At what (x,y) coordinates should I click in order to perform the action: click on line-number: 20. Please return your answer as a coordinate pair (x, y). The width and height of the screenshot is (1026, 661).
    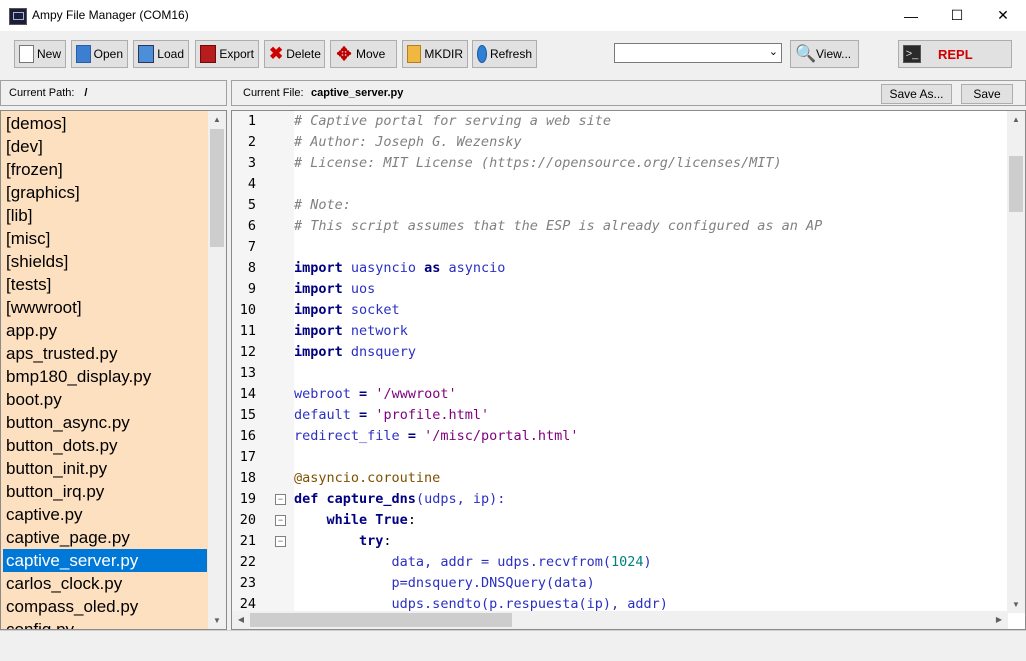
    Looking at the image, I should click on (247, 520).